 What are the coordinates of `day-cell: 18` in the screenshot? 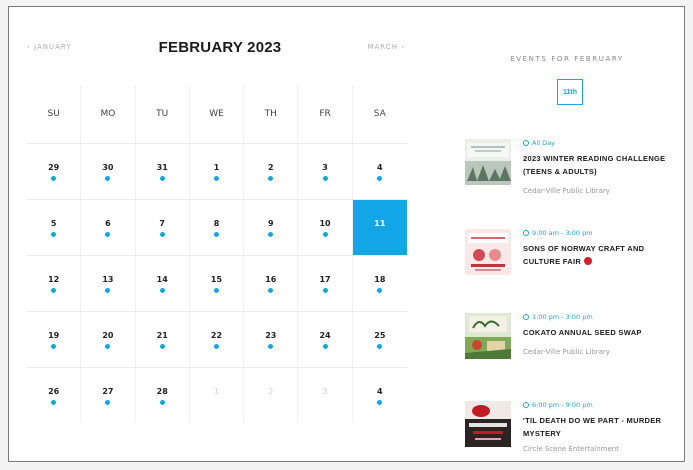 It's located at (380, 283).